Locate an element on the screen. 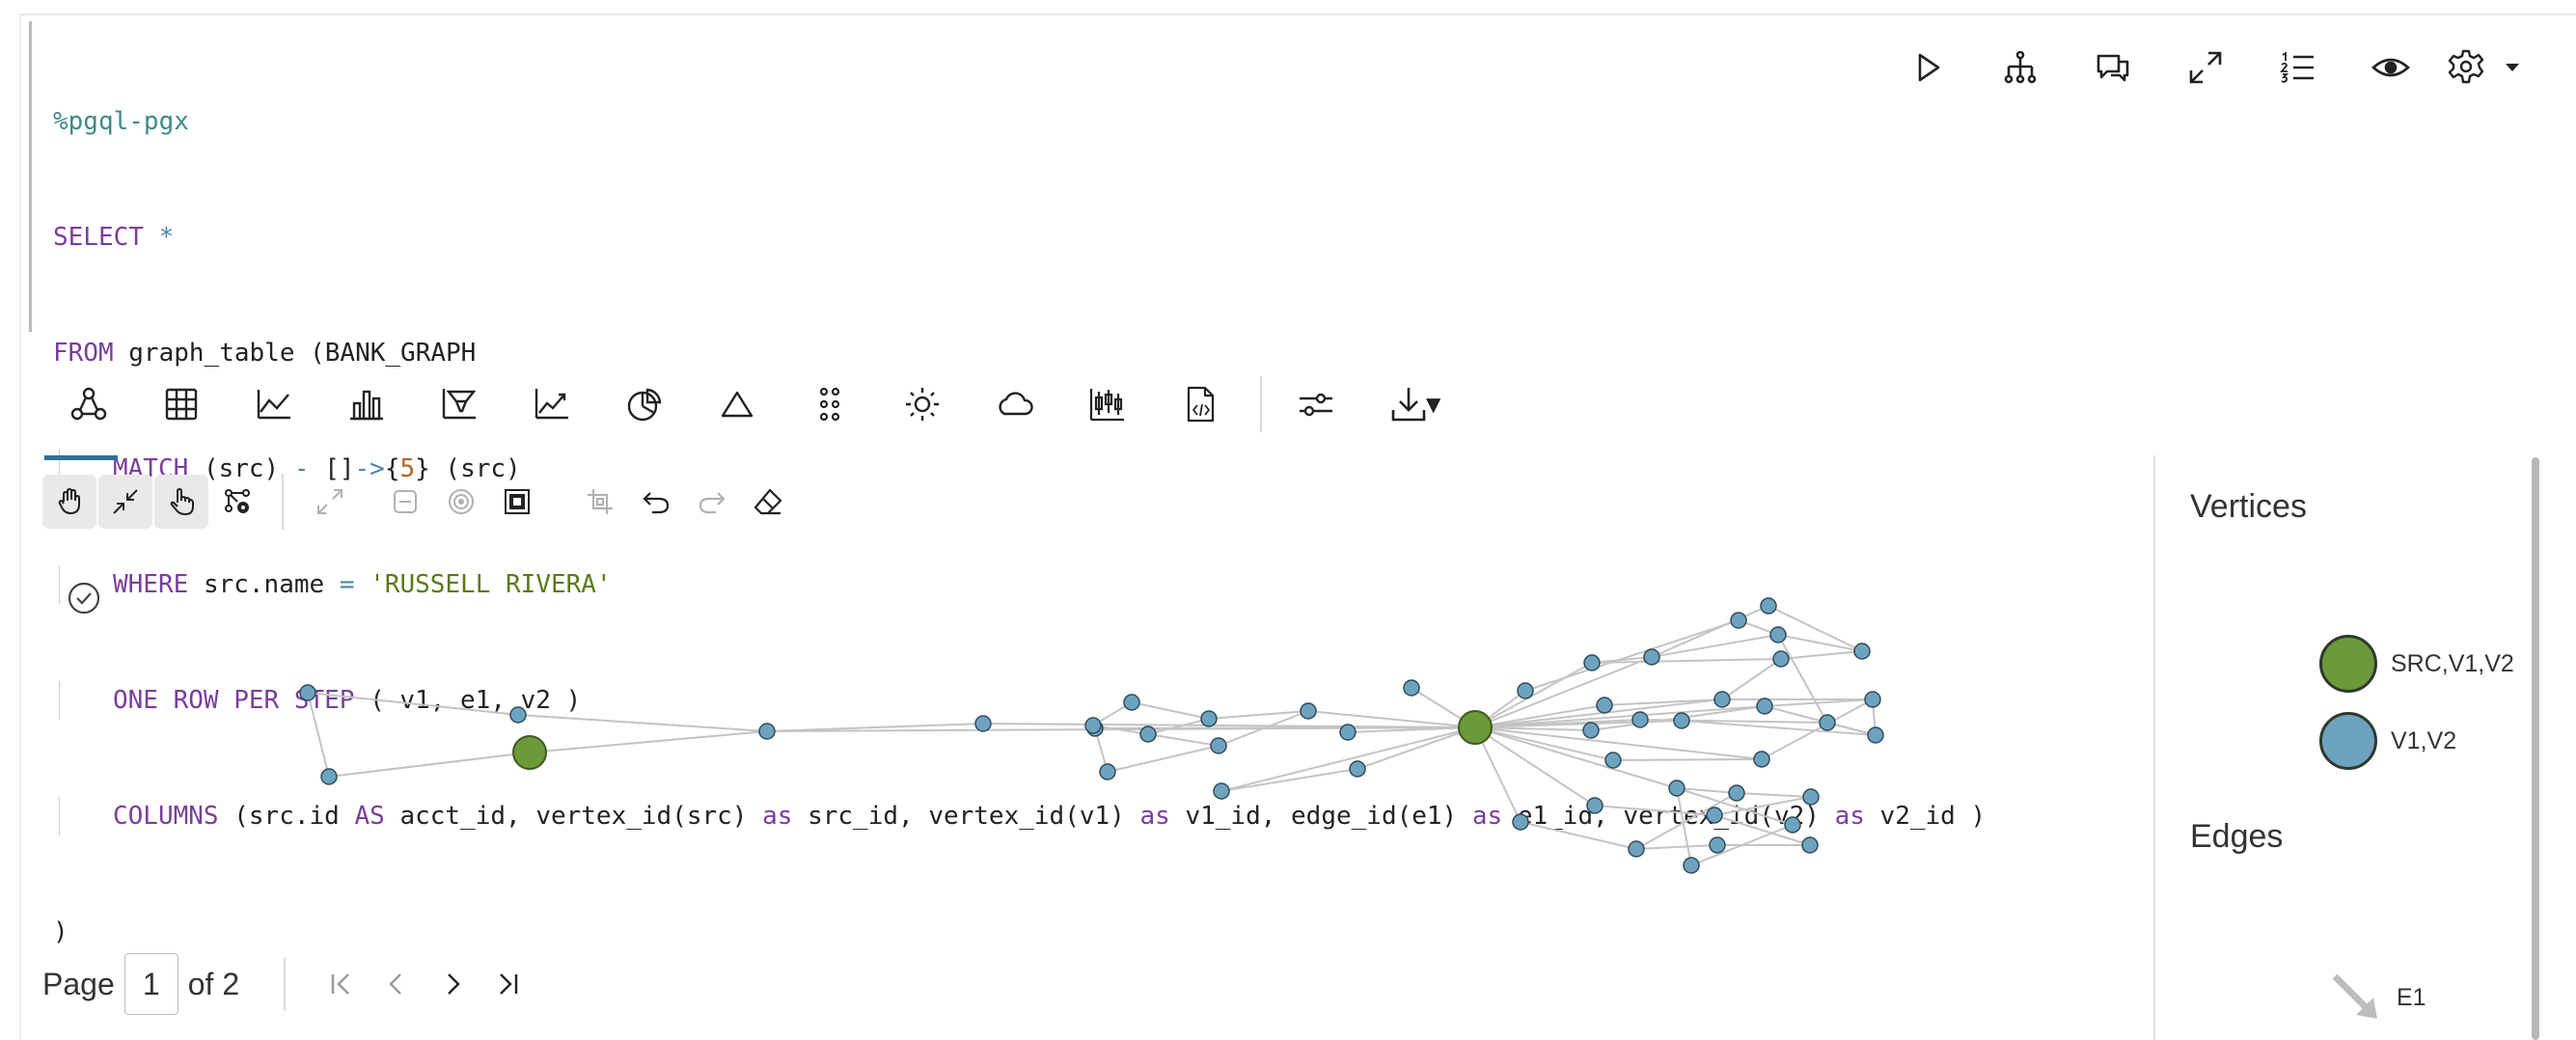 Image resolution: width=2576 pixels, height=1040 pixels. dots-grid-icon is located at coordinates (830, 404).